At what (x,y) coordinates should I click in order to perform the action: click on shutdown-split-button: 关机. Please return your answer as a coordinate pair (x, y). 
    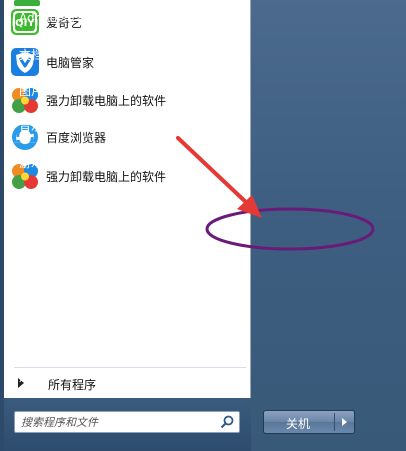
    Looking at the image, I should click on (309, 422).